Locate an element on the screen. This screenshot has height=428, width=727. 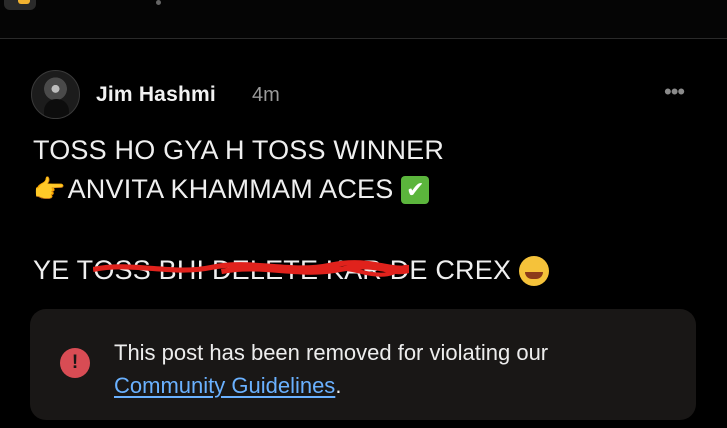
post-time: 4m is located at coordinates (266, 95).